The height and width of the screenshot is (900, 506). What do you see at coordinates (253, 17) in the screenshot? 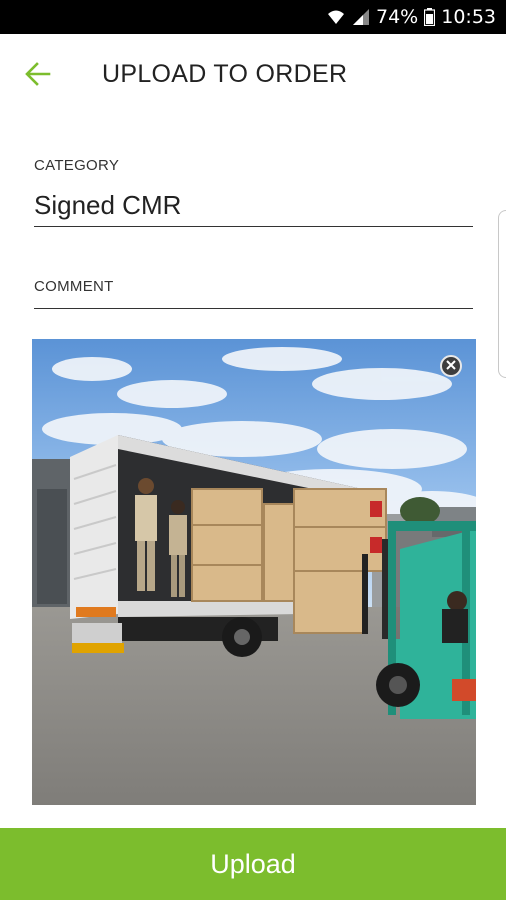
I see `status-bar: 74% 10:53` at bounding box center [253, 17].